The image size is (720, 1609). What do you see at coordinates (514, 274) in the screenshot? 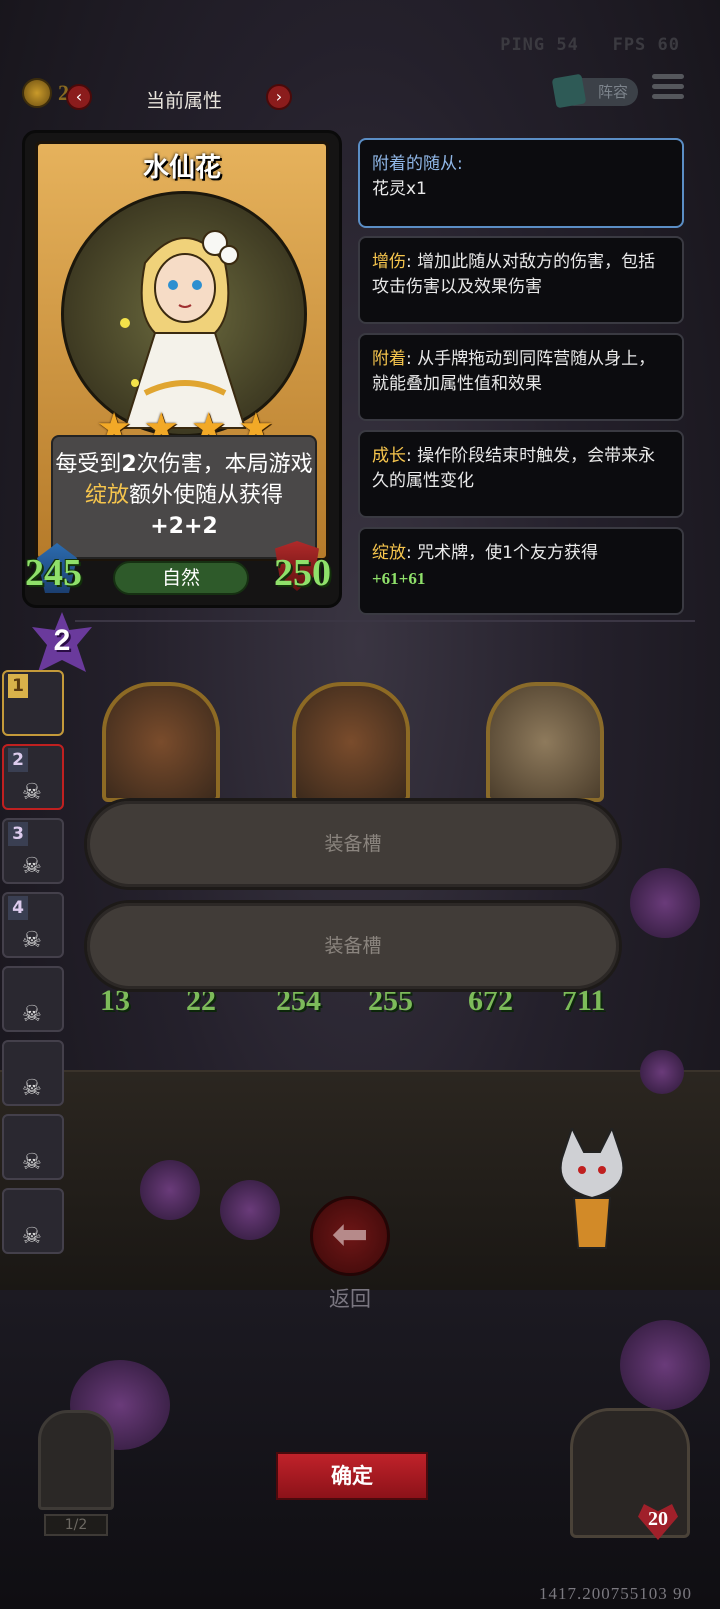
I see `panel-text: : 增加此随从对敌方的伤害，包括攻击伤害以及效果伤害` at bounding box center [514, 274].